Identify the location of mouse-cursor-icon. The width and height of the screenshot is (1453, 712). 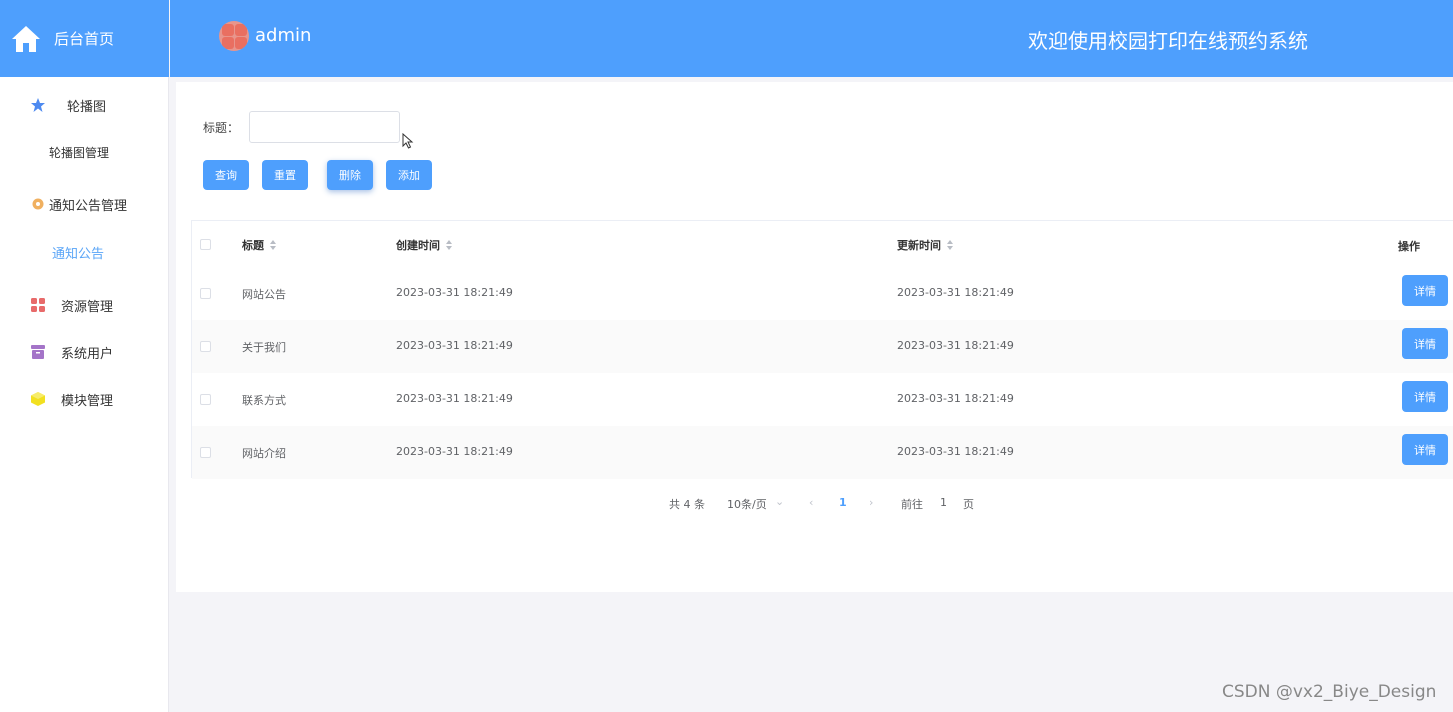
(408, 141).